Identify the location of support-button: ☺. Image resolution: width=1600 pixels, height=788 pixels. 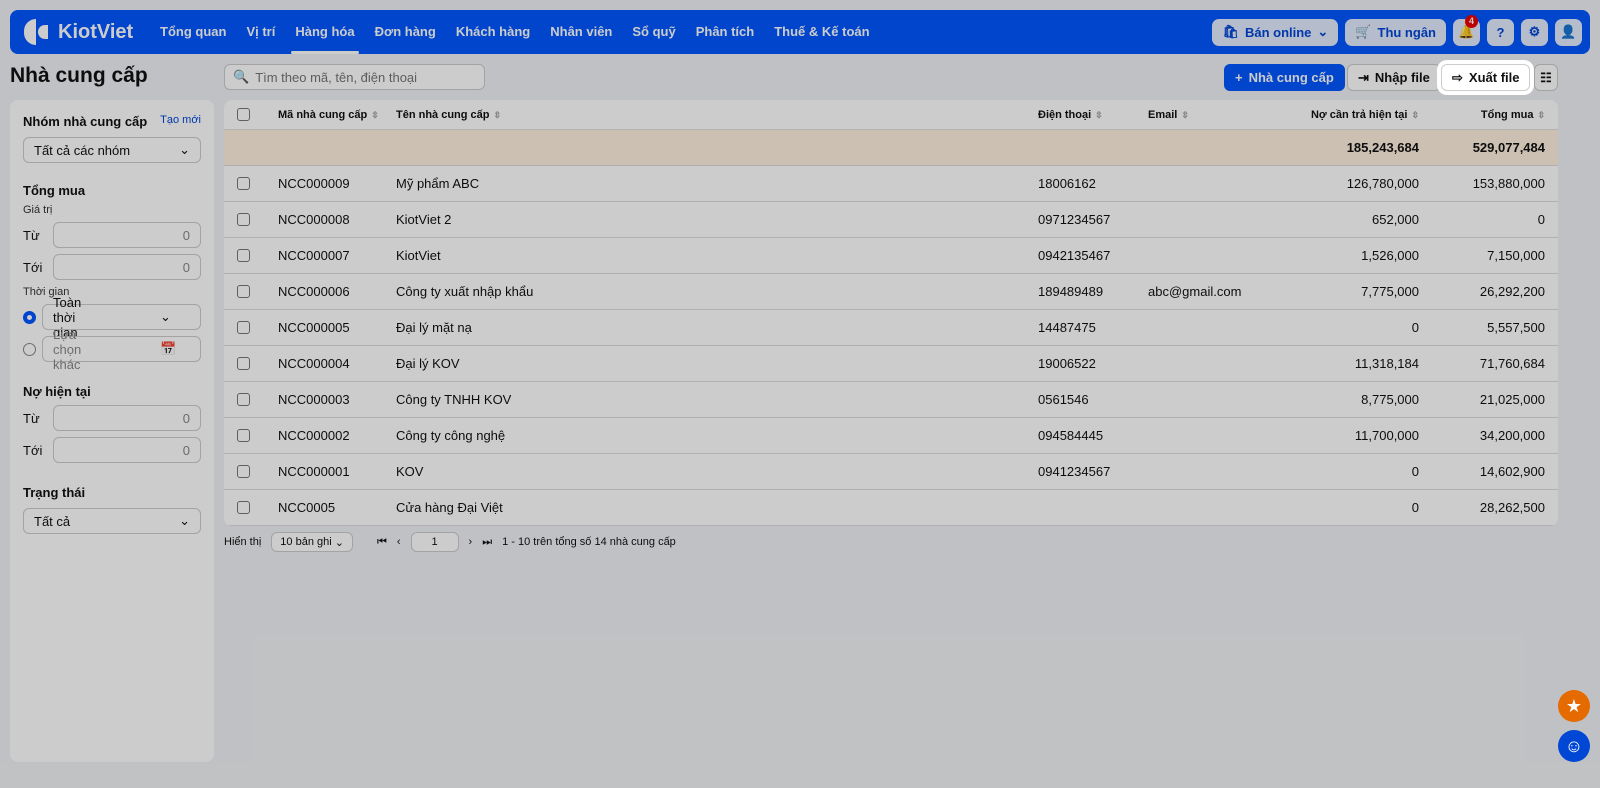
(1574, 746).